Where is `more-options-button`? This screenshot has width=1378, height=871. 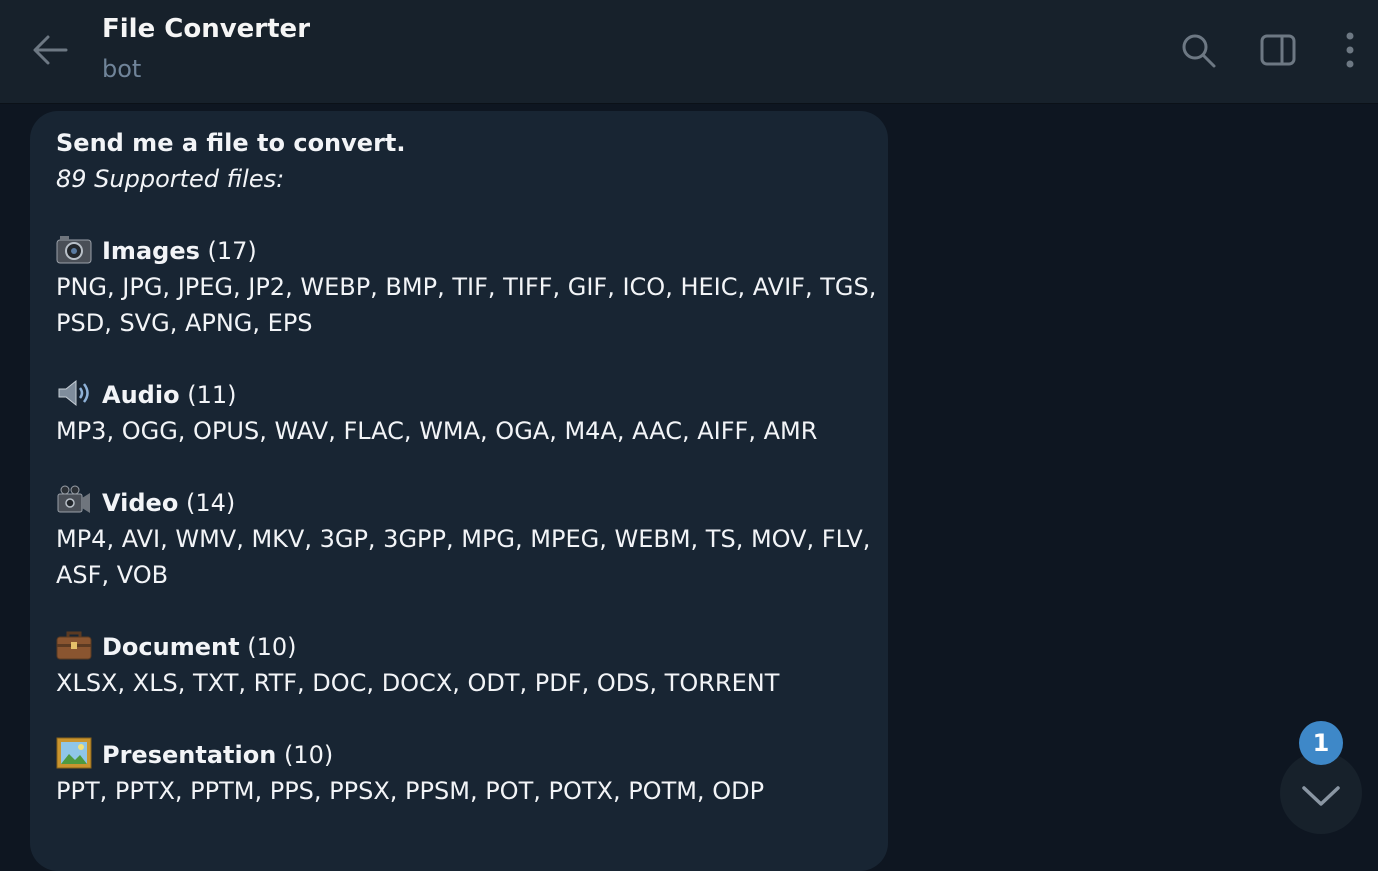 more-options-button is located at coordinates (1350, 50).